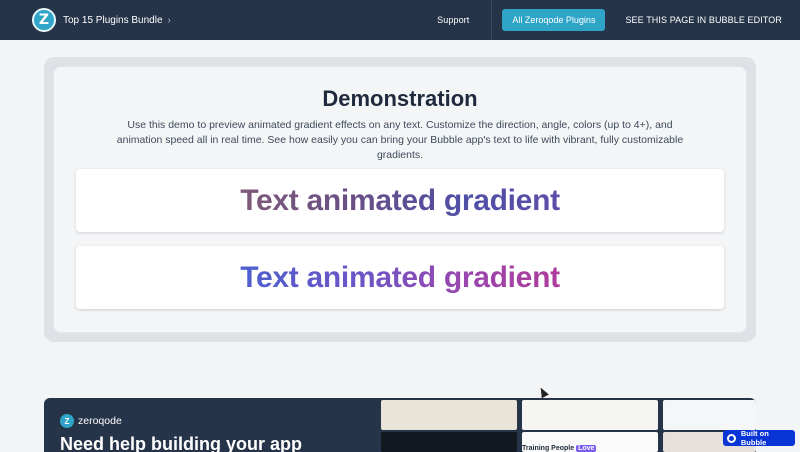 The width and height of the screenshot is (800, 452). Describe the element at coordinates (754, 438) in the screenshot. I see `built-on-bubble-label: Built on Bubble` at that location.